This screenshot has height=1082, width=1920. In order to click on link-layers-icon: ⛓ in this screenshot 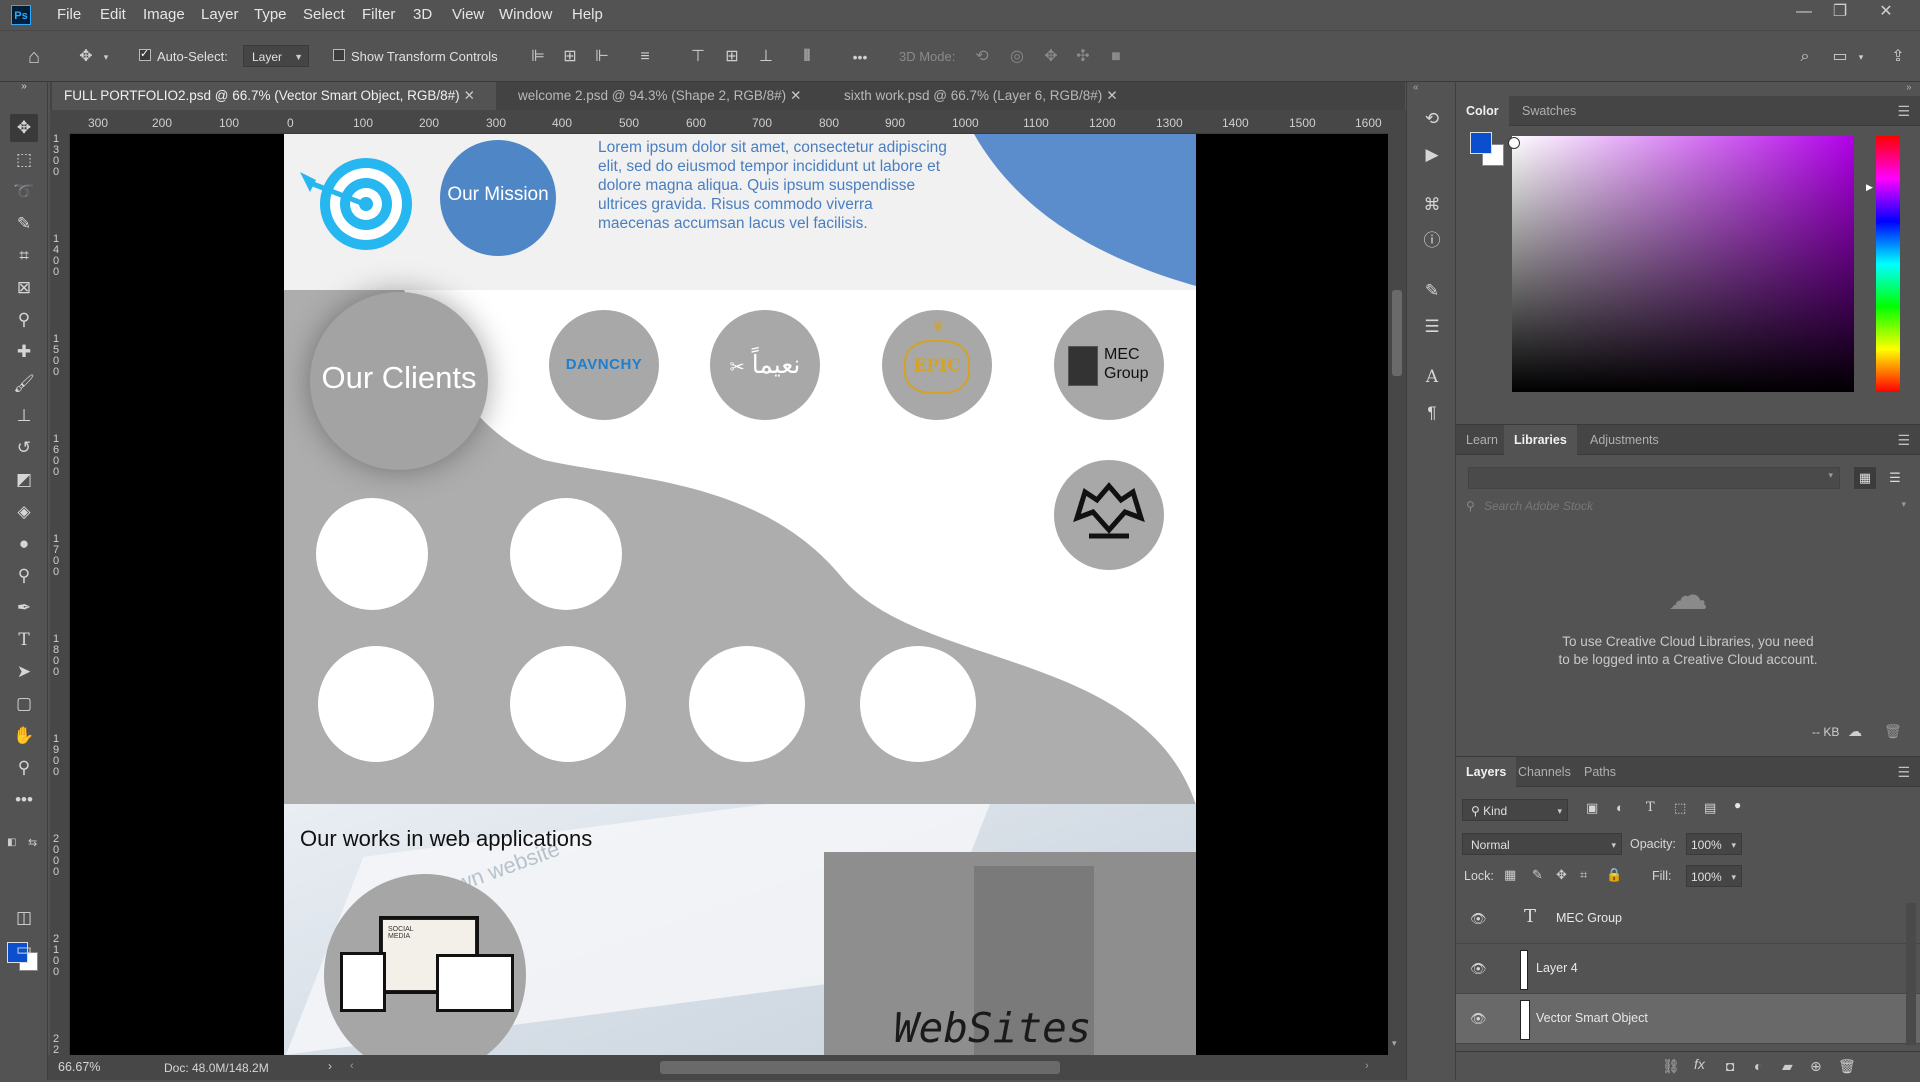, I will do `click(1671, 1066)`.